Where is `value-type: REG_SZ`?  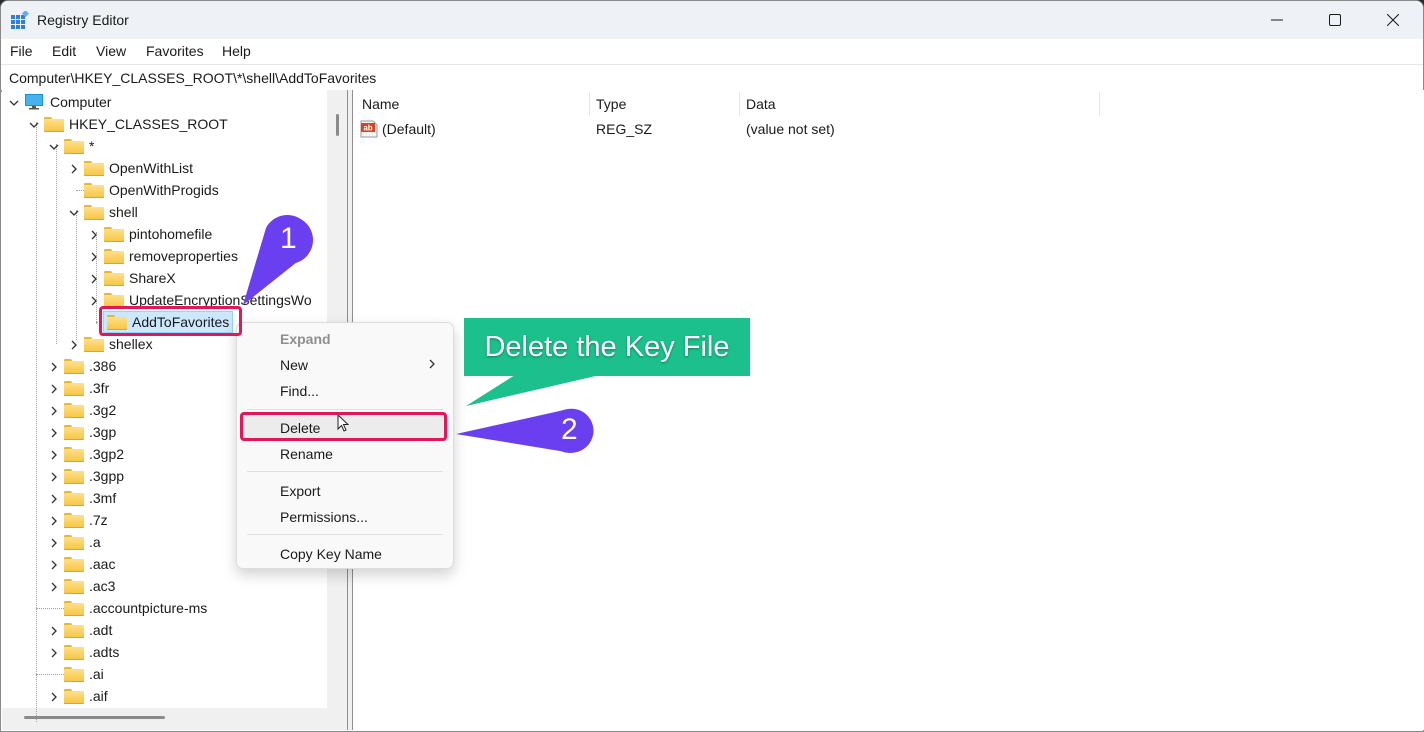 value-type: REG_SZ is located at coordinates (624, 129).